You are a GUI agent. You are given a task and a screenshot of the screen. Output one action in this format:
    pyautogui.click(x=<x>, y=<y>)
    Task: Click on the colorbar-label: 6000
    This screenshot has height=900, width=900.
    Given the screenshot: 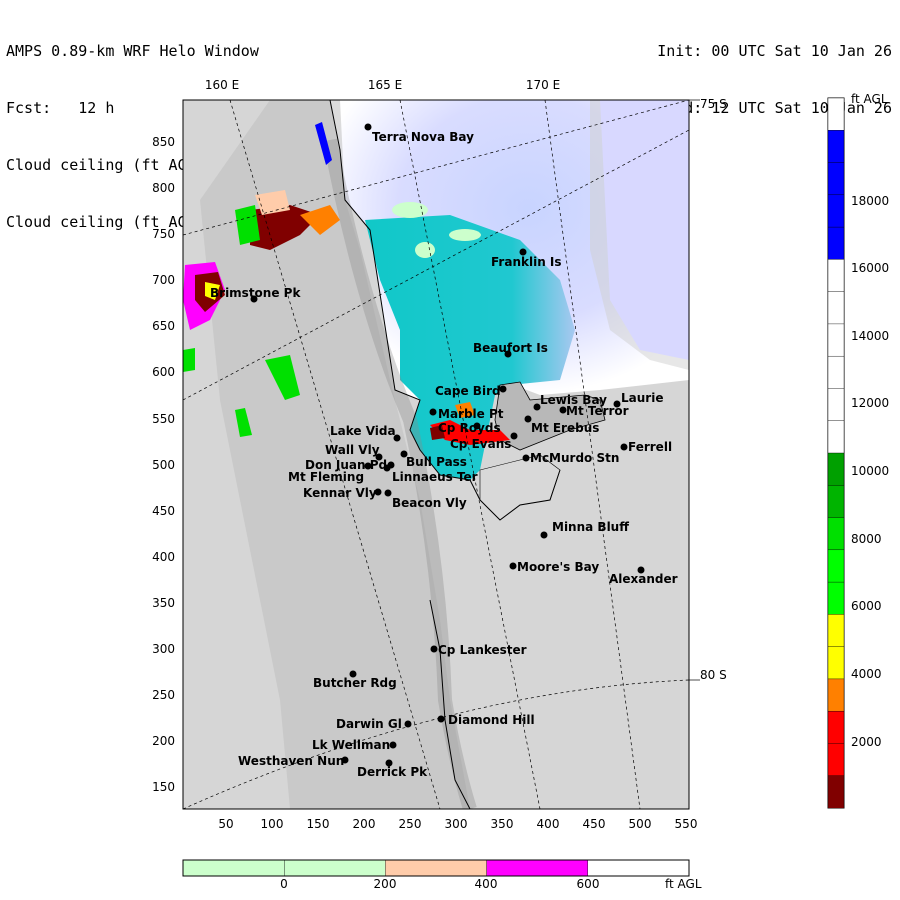 What is the action you would take?
    pyautogui.click(x=866, y=606)
    